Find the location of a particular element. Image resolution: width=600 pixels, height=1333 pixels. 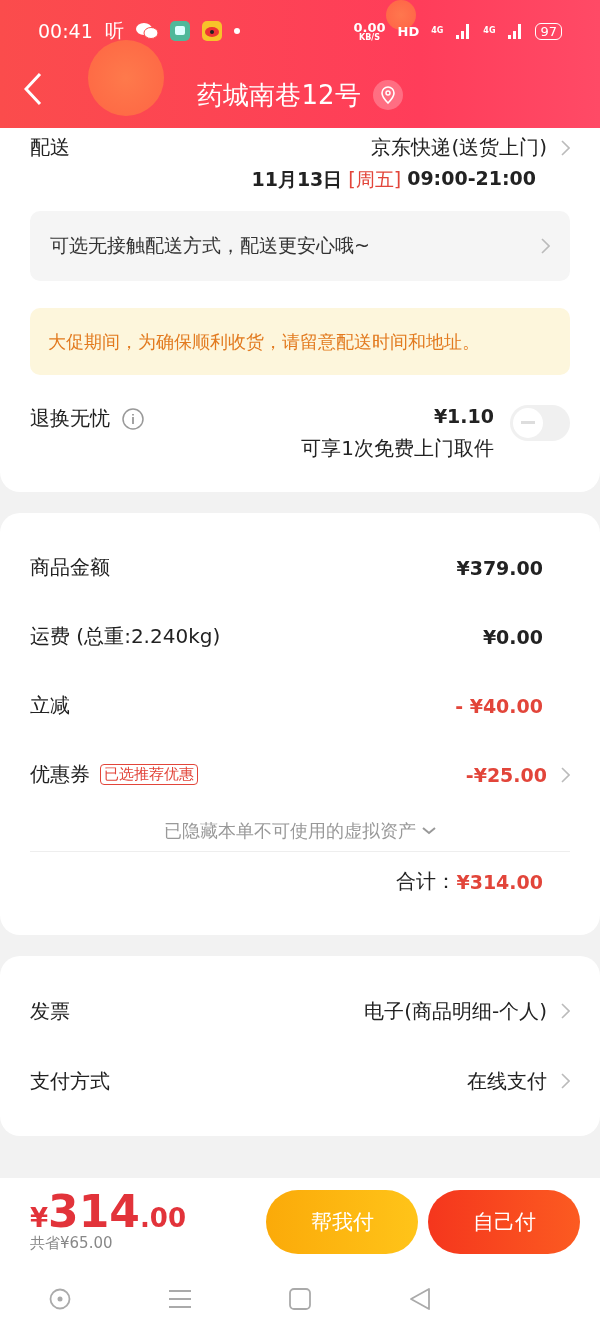

hd-label: HD is located at coordinates (408, 31).